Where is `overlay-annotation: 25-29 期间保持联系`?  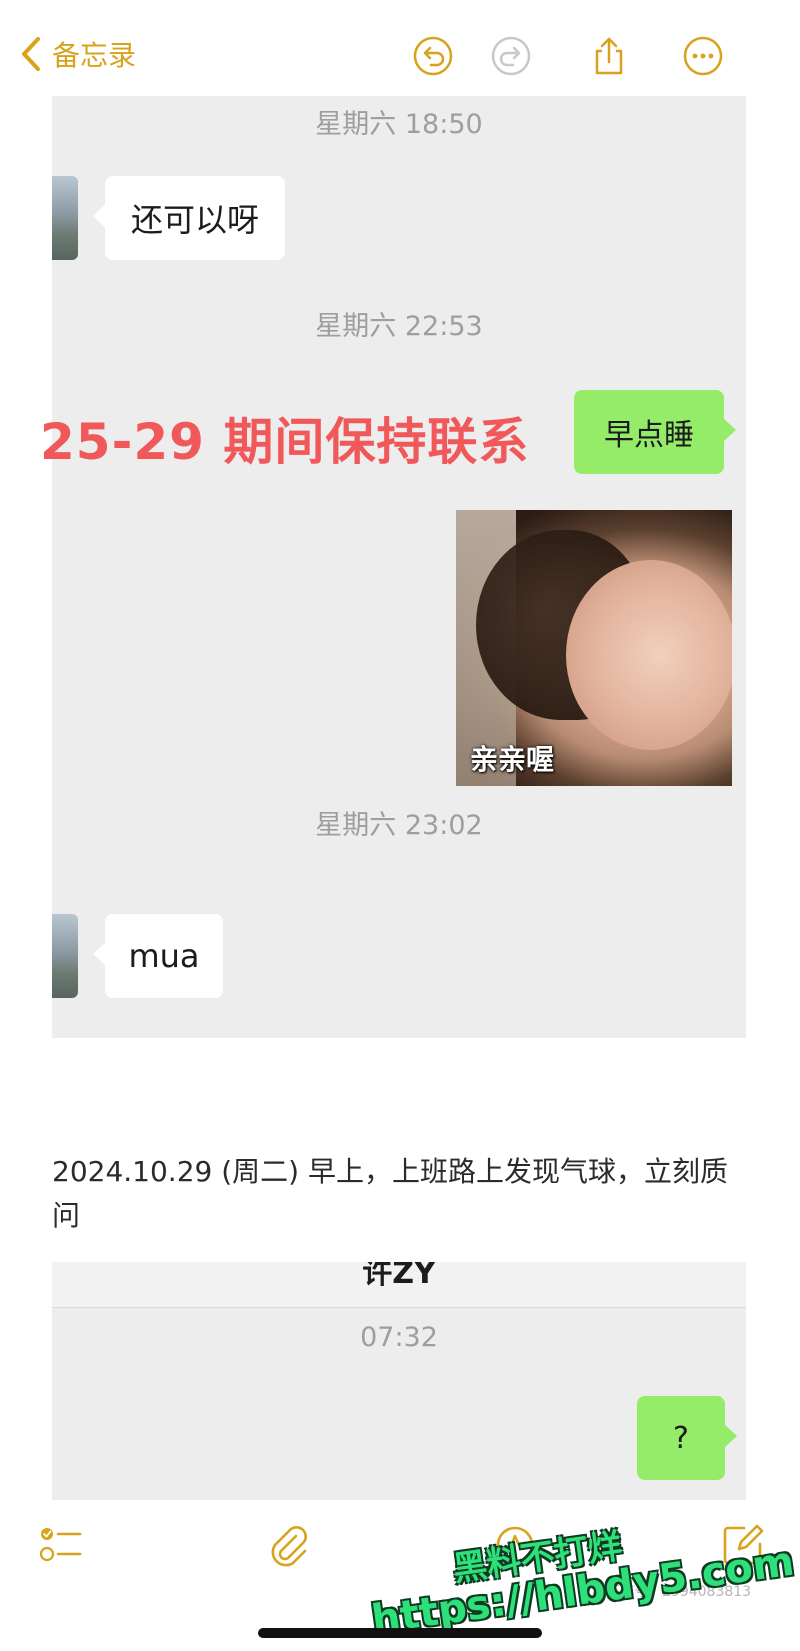
overlay-annotation: 25-29 期间保持联系 is located at coordinates (285, 442).